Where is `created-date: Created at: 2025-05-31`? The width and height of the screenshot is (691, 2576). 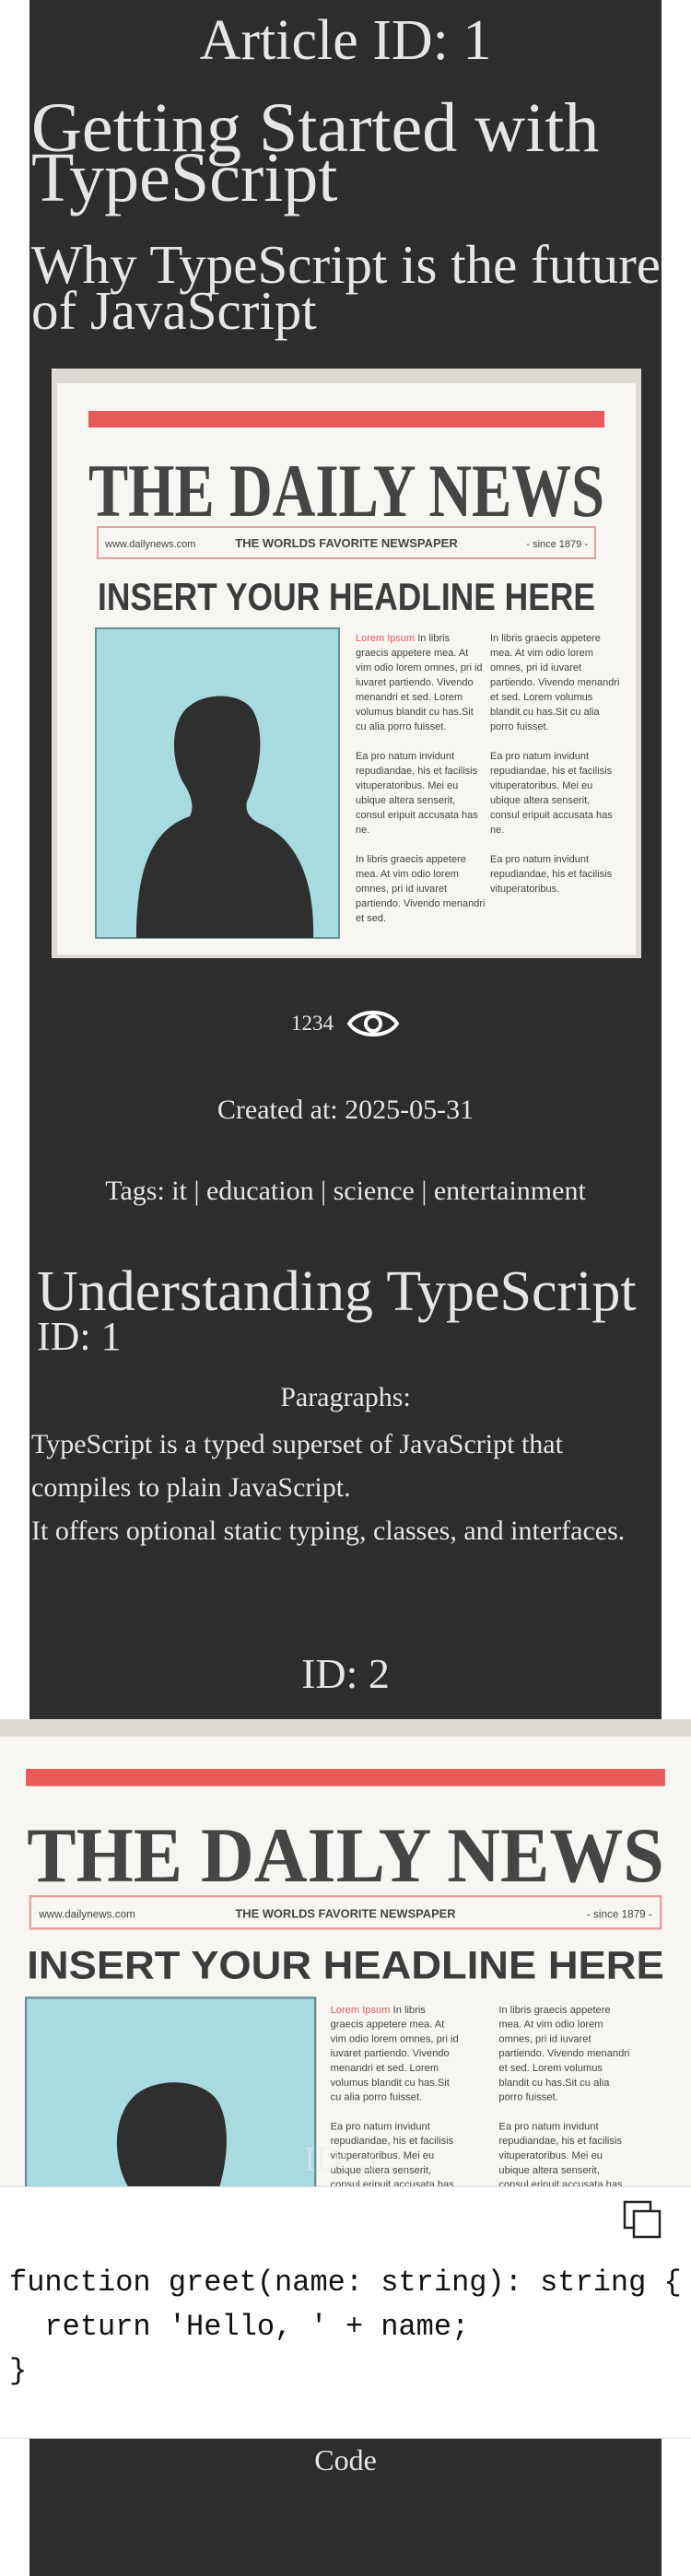
created-date: Created at: 2025-05-31 is located at coordinates (345, 1110).